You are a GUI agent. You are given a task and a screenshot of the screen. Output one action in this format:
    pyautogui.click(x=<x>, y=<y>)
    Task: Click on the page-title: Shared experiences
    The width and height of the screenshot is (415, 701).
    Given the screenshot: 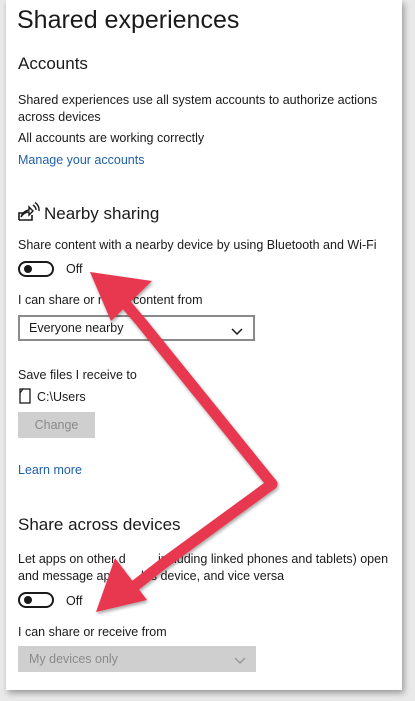 What is the action you would take?
    pyautogui.click(x=128, y=20)
    